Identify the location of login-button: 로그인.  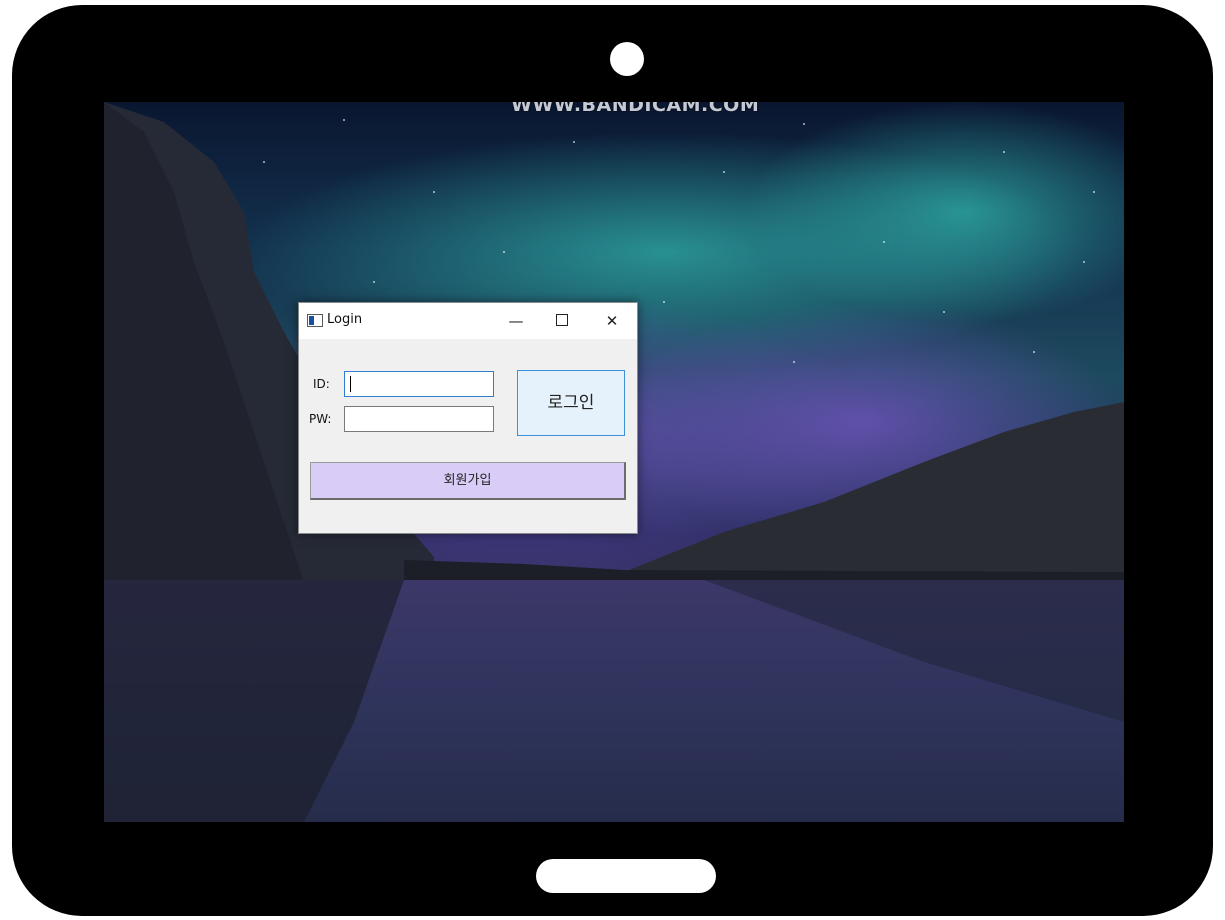
(571, 403).